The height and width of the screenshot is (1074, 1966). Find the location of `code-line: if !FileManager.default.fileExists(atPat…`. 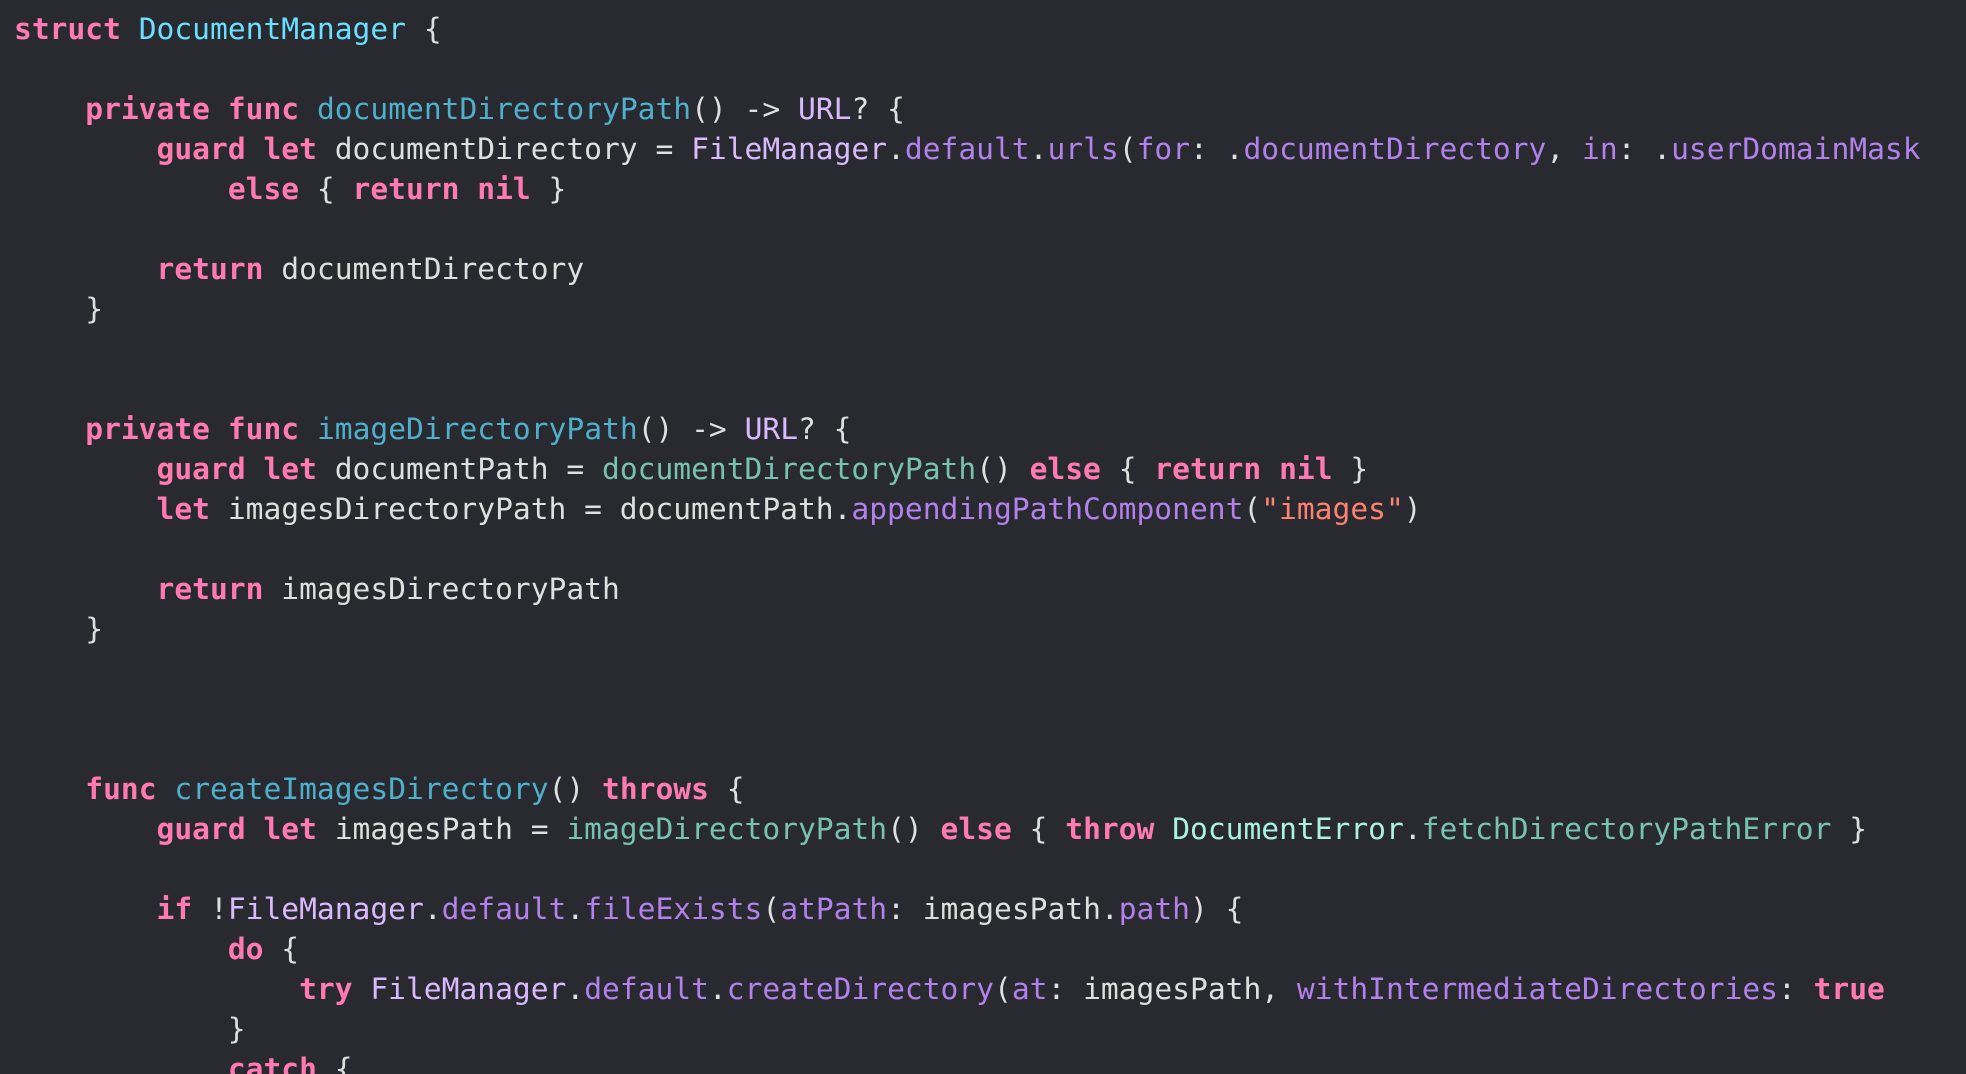

code-line: if !FileManager.default.fileExists(atPat… is located at coordinates (967, 909).